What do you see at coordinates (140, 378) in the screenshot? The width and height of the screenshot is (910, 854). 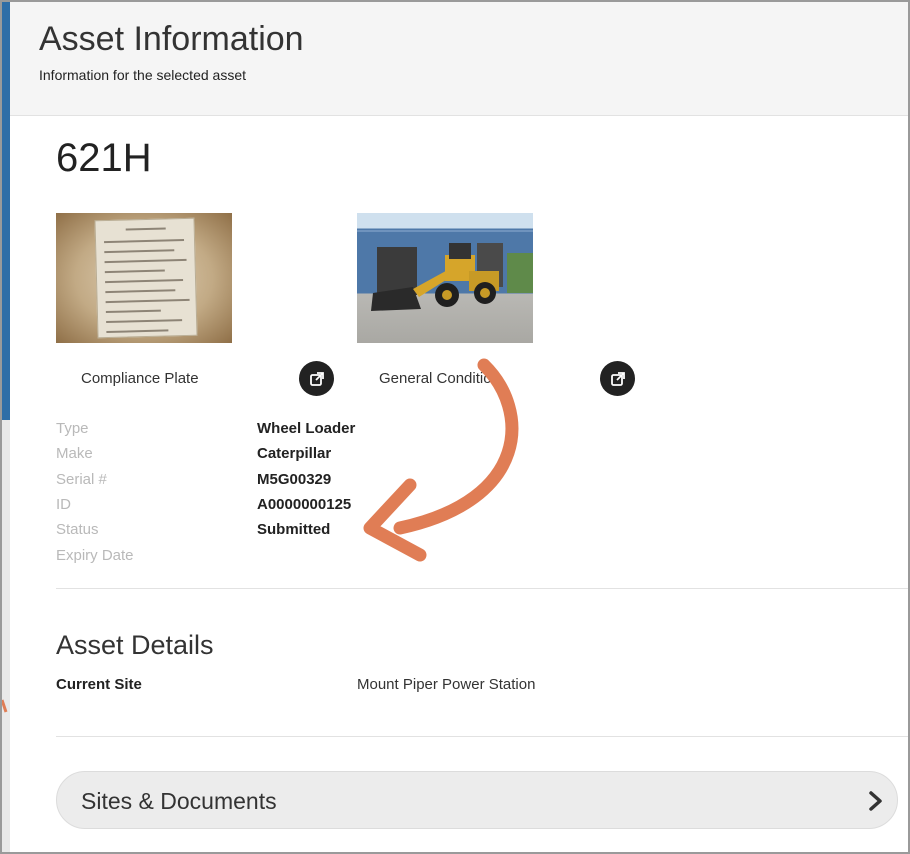 I see `compliance-plate-caption: Compliance Plate` at bounding box center [140, 378].